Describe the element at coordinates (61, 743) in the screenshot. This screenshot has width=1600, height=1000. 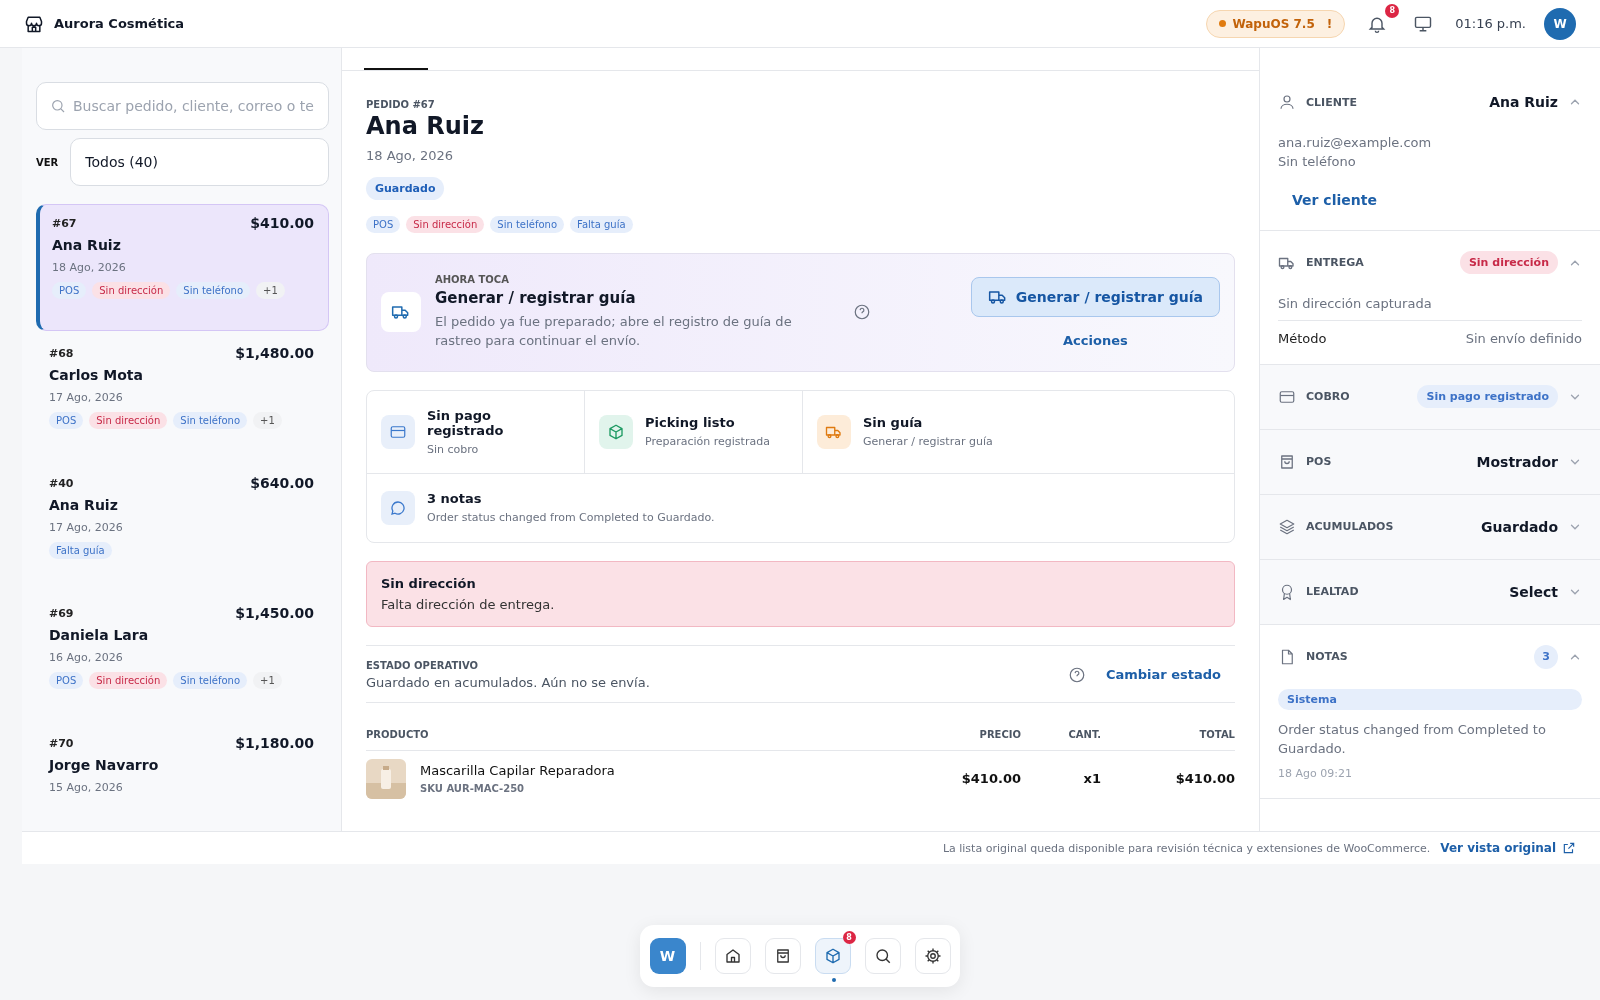
I see `order-number: #70` at that location.